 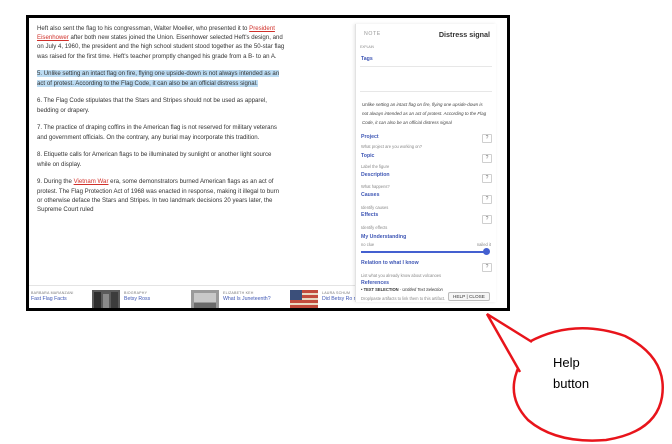 What do you see at coordinates (566, 362) in the screenshot?
I see `callout-line-1: Help` at bounding box center [566, 362].